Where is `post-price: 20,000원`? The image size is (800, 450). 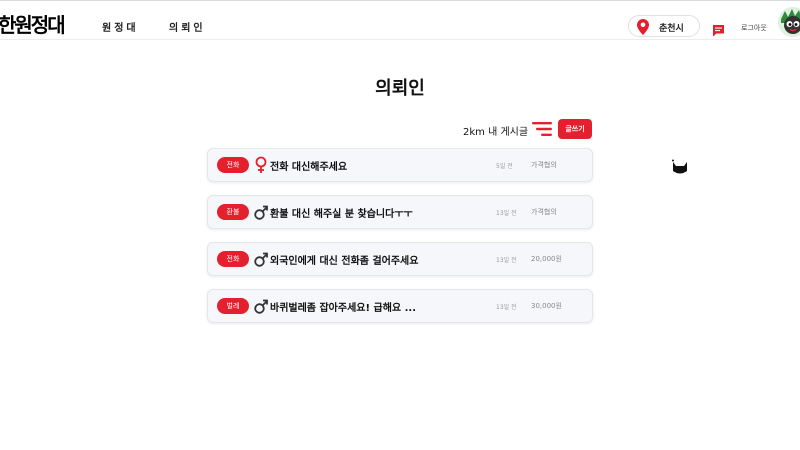 post-price: 20,000원 is located at coordinates (546, 259).